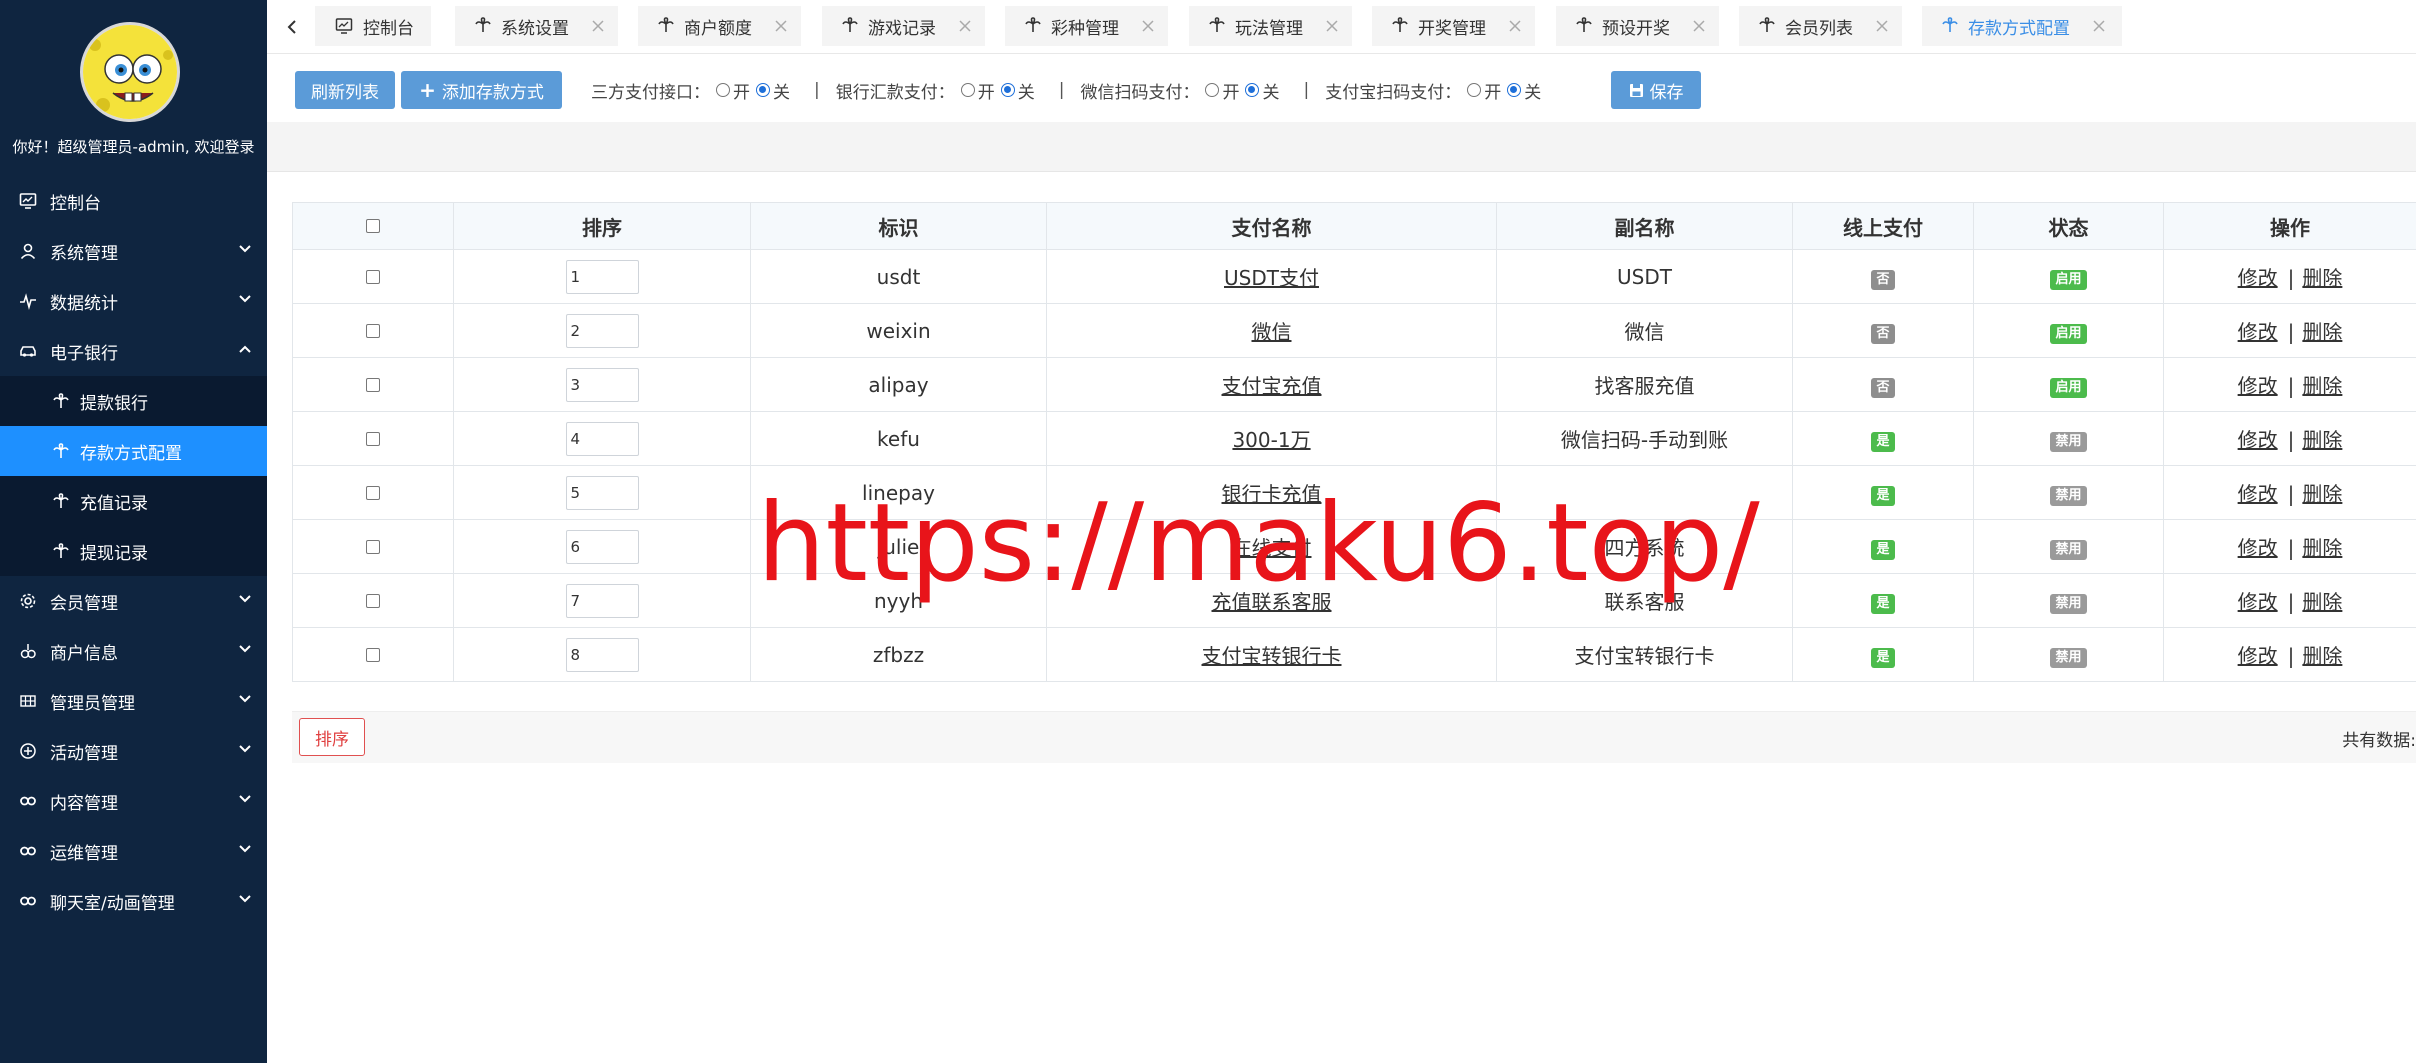  I want to click on sidebar-item-admins: 管理员管理, so click(133, 701).